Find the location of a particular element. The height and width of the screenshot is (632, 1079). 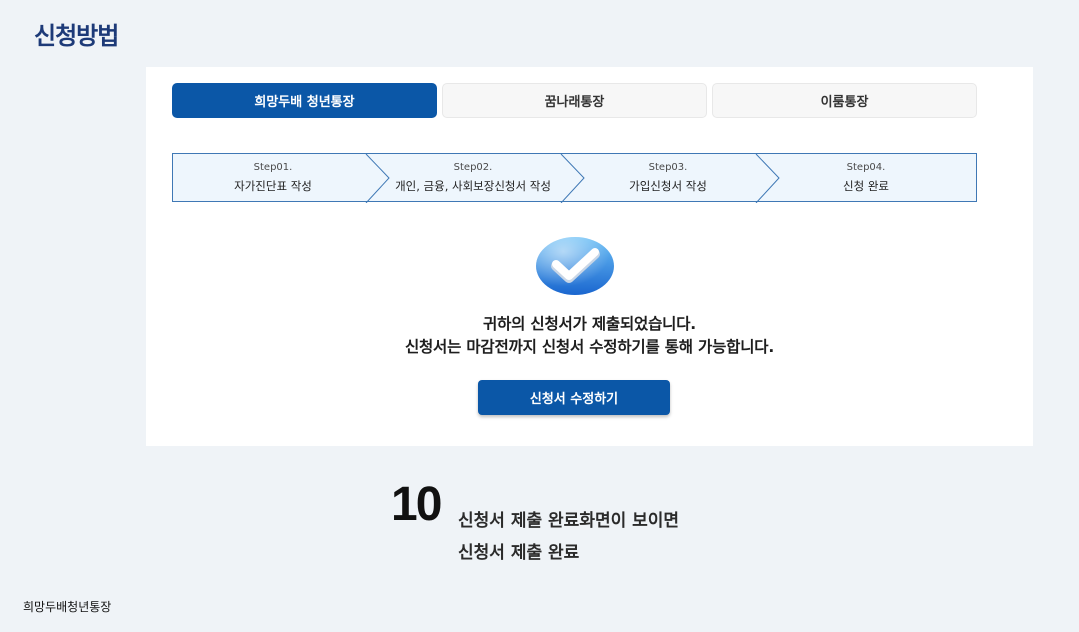

tab-dream-wing-account: 꿈나래통장 is located at coordinates (574, 100).